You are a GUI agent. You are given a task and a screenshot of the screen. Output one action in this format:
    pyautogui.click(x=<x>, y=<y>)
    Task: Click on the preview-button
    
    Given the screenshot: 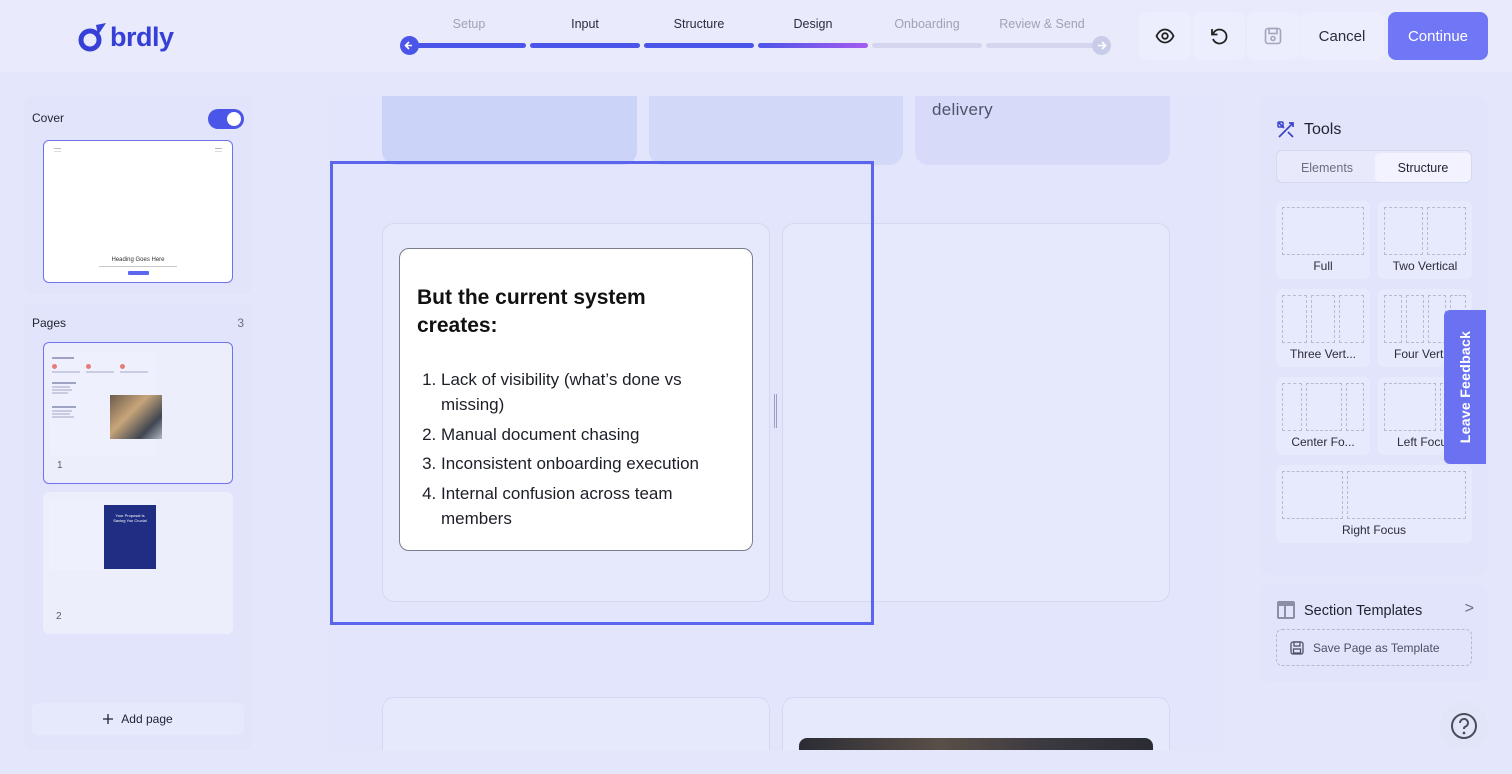 What is the action you would take?
    pyautogui.click(x=1165, y=36)
    